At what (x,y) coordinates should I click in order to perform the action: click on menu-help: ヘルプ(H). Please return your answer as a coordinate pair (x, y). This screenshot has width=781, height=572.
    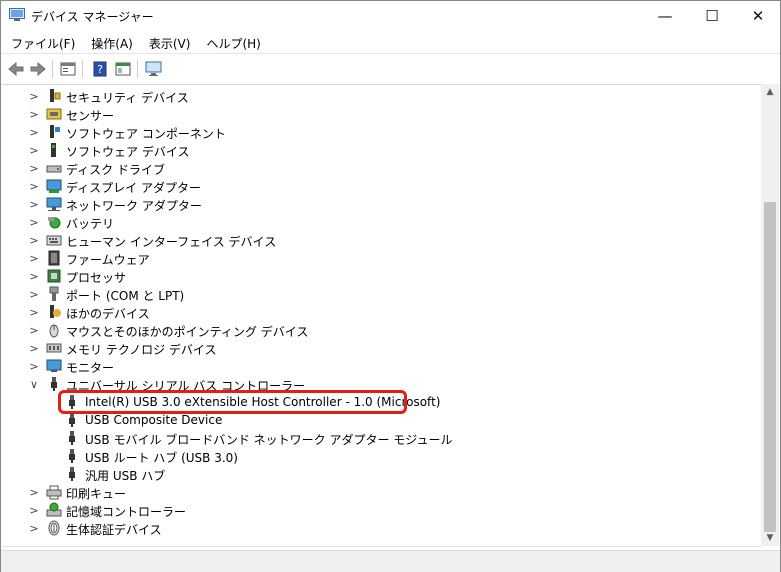
    Looking at the image, I should click on (231, 42).